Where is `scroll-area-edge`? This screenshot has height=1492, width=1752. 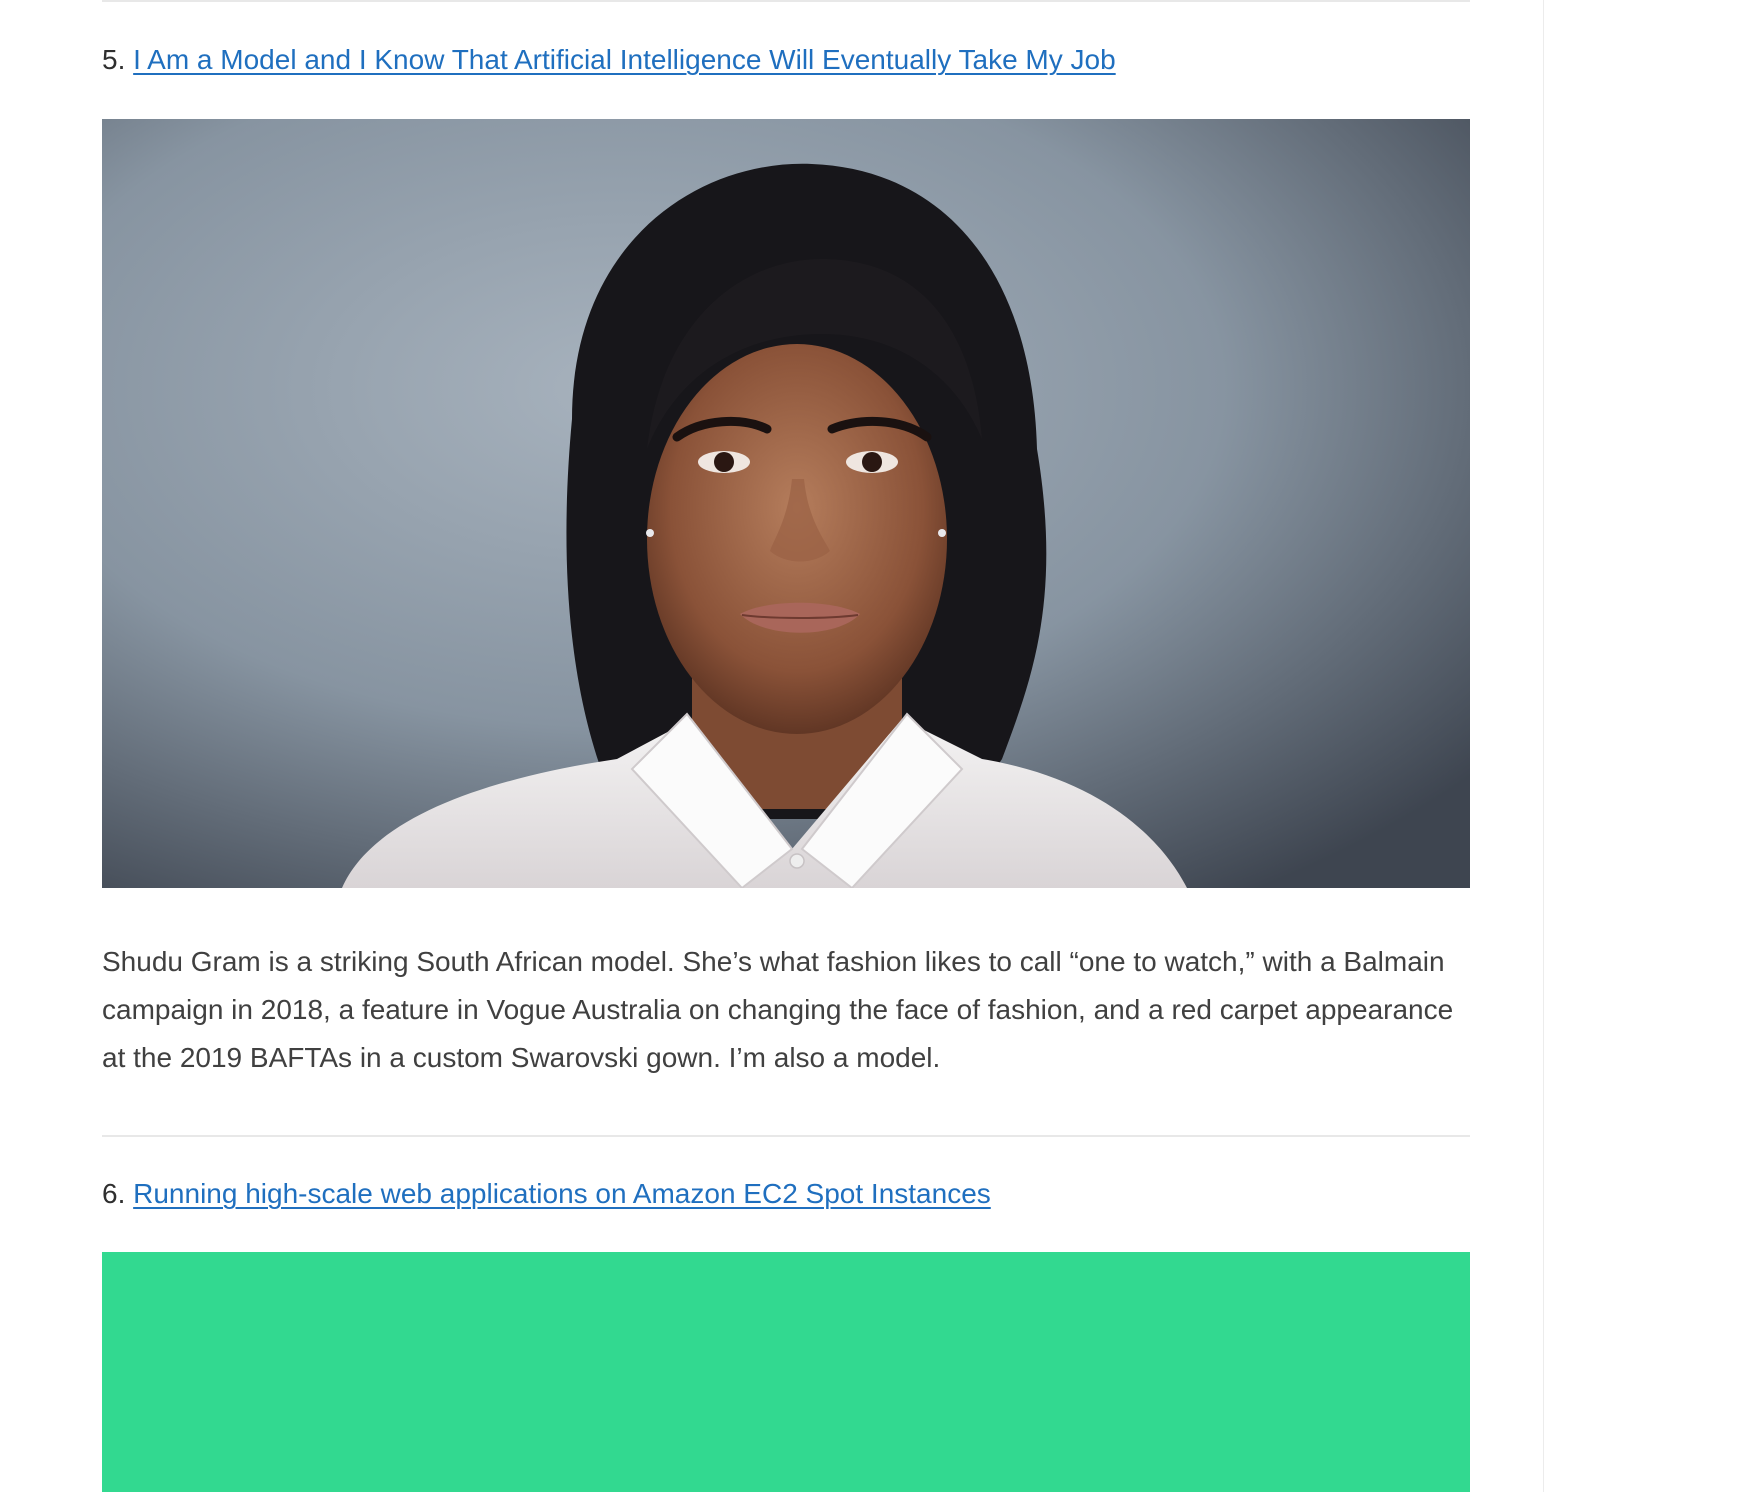 scroll-area-edge is located at coordinates (1543, 746).